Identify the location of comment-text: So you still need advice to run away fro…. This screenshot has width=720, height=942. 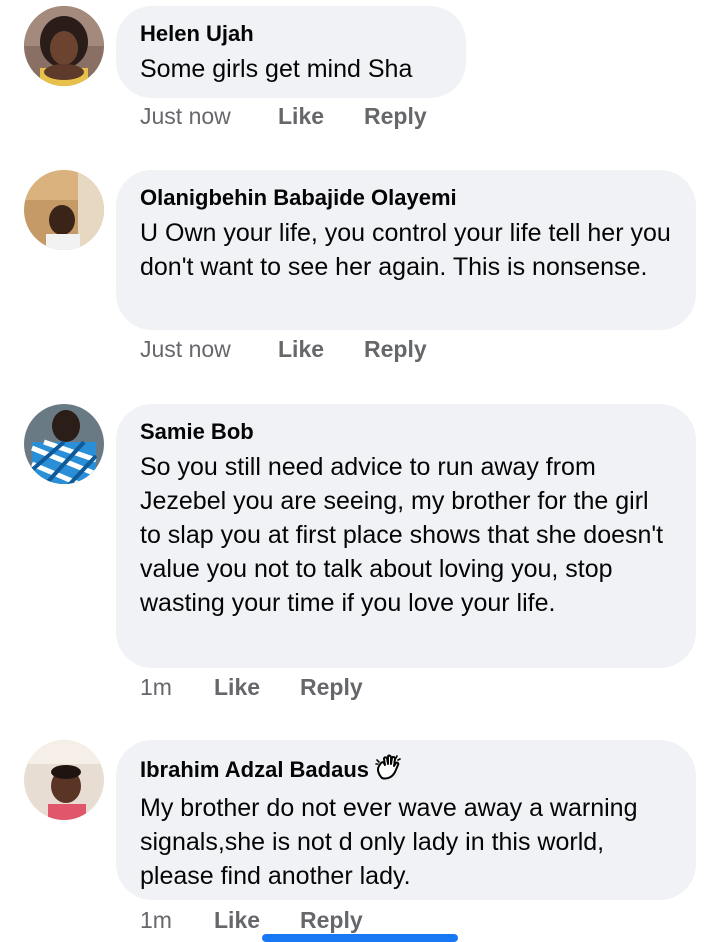
(402, 535).